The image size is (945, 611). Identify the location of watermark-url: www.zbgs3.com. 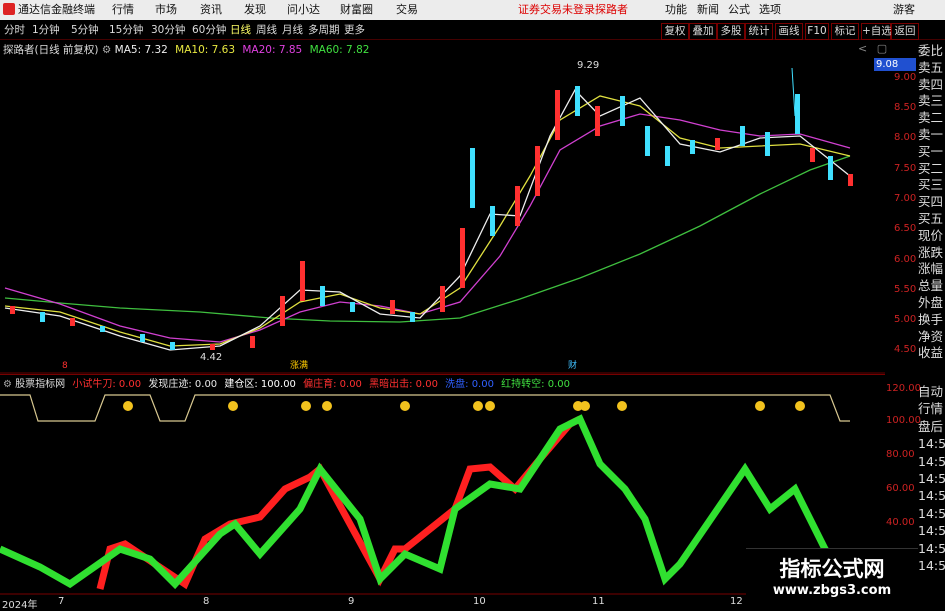
(832, 590).